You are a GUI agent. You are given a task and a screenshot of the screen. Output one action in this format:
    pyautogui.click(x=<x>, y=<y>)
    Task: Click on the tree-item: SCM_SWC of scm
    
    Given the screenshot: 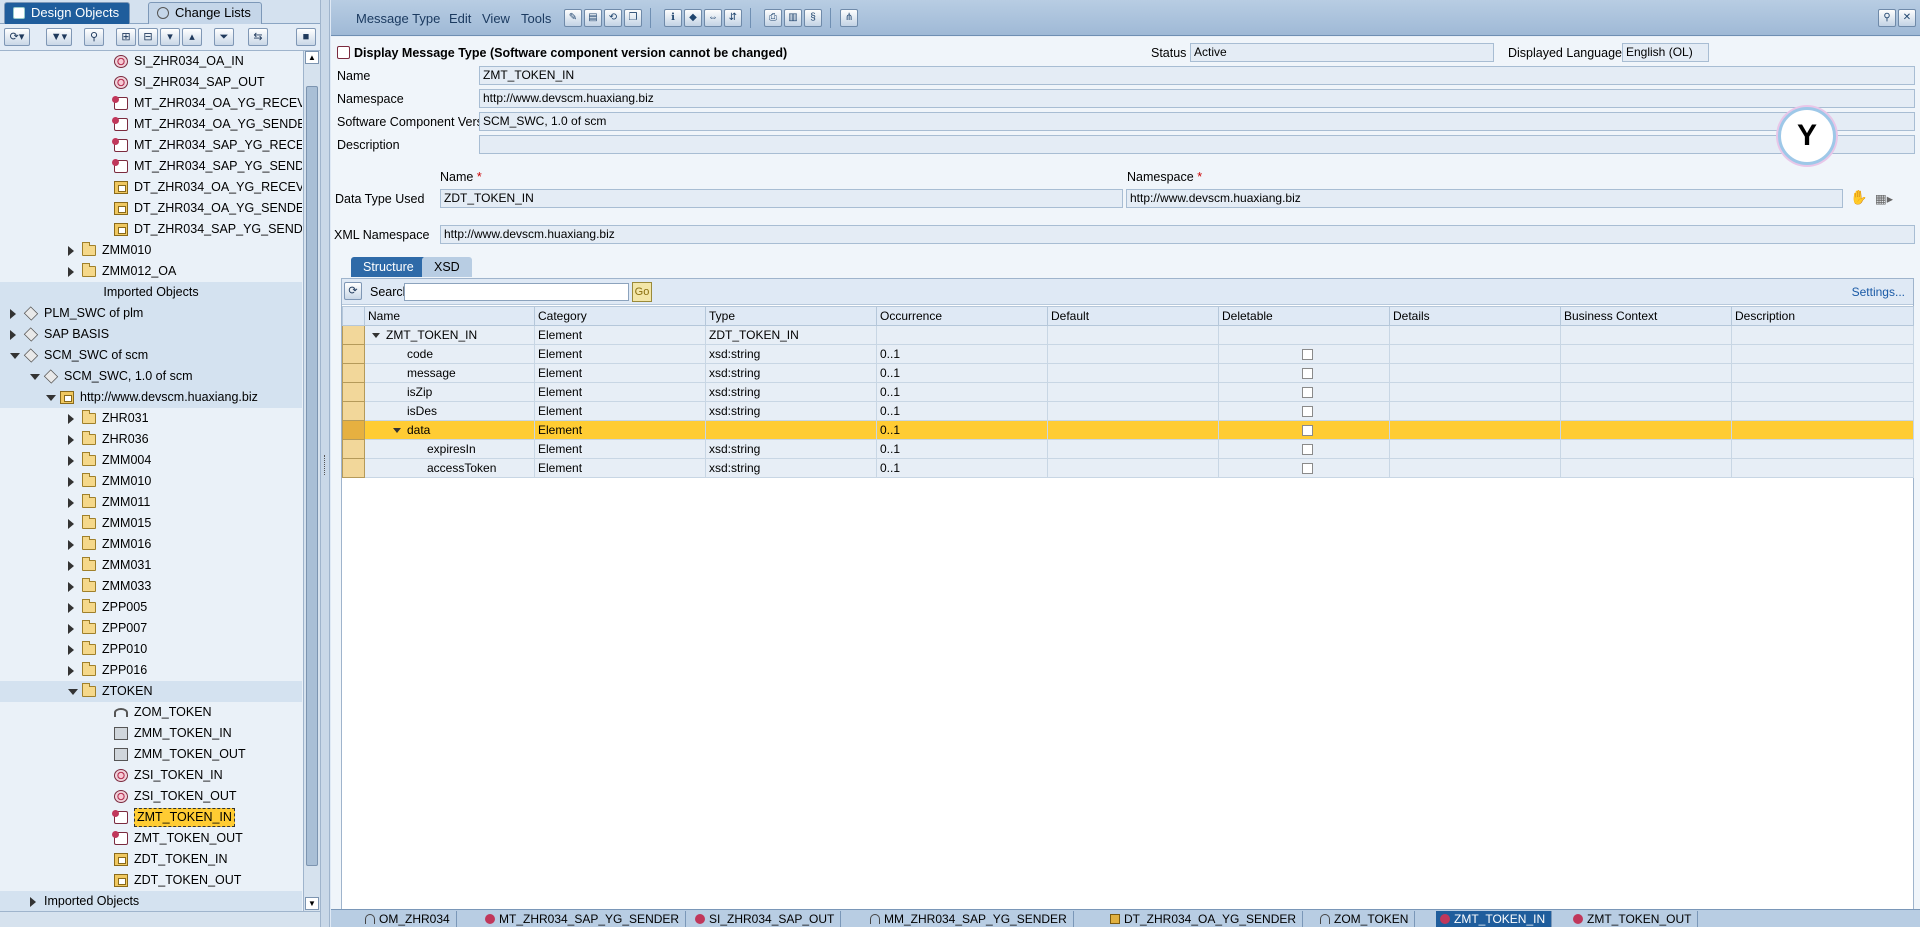 What is the action you would take?
    pyautogui.click(x=151, y=355)
    